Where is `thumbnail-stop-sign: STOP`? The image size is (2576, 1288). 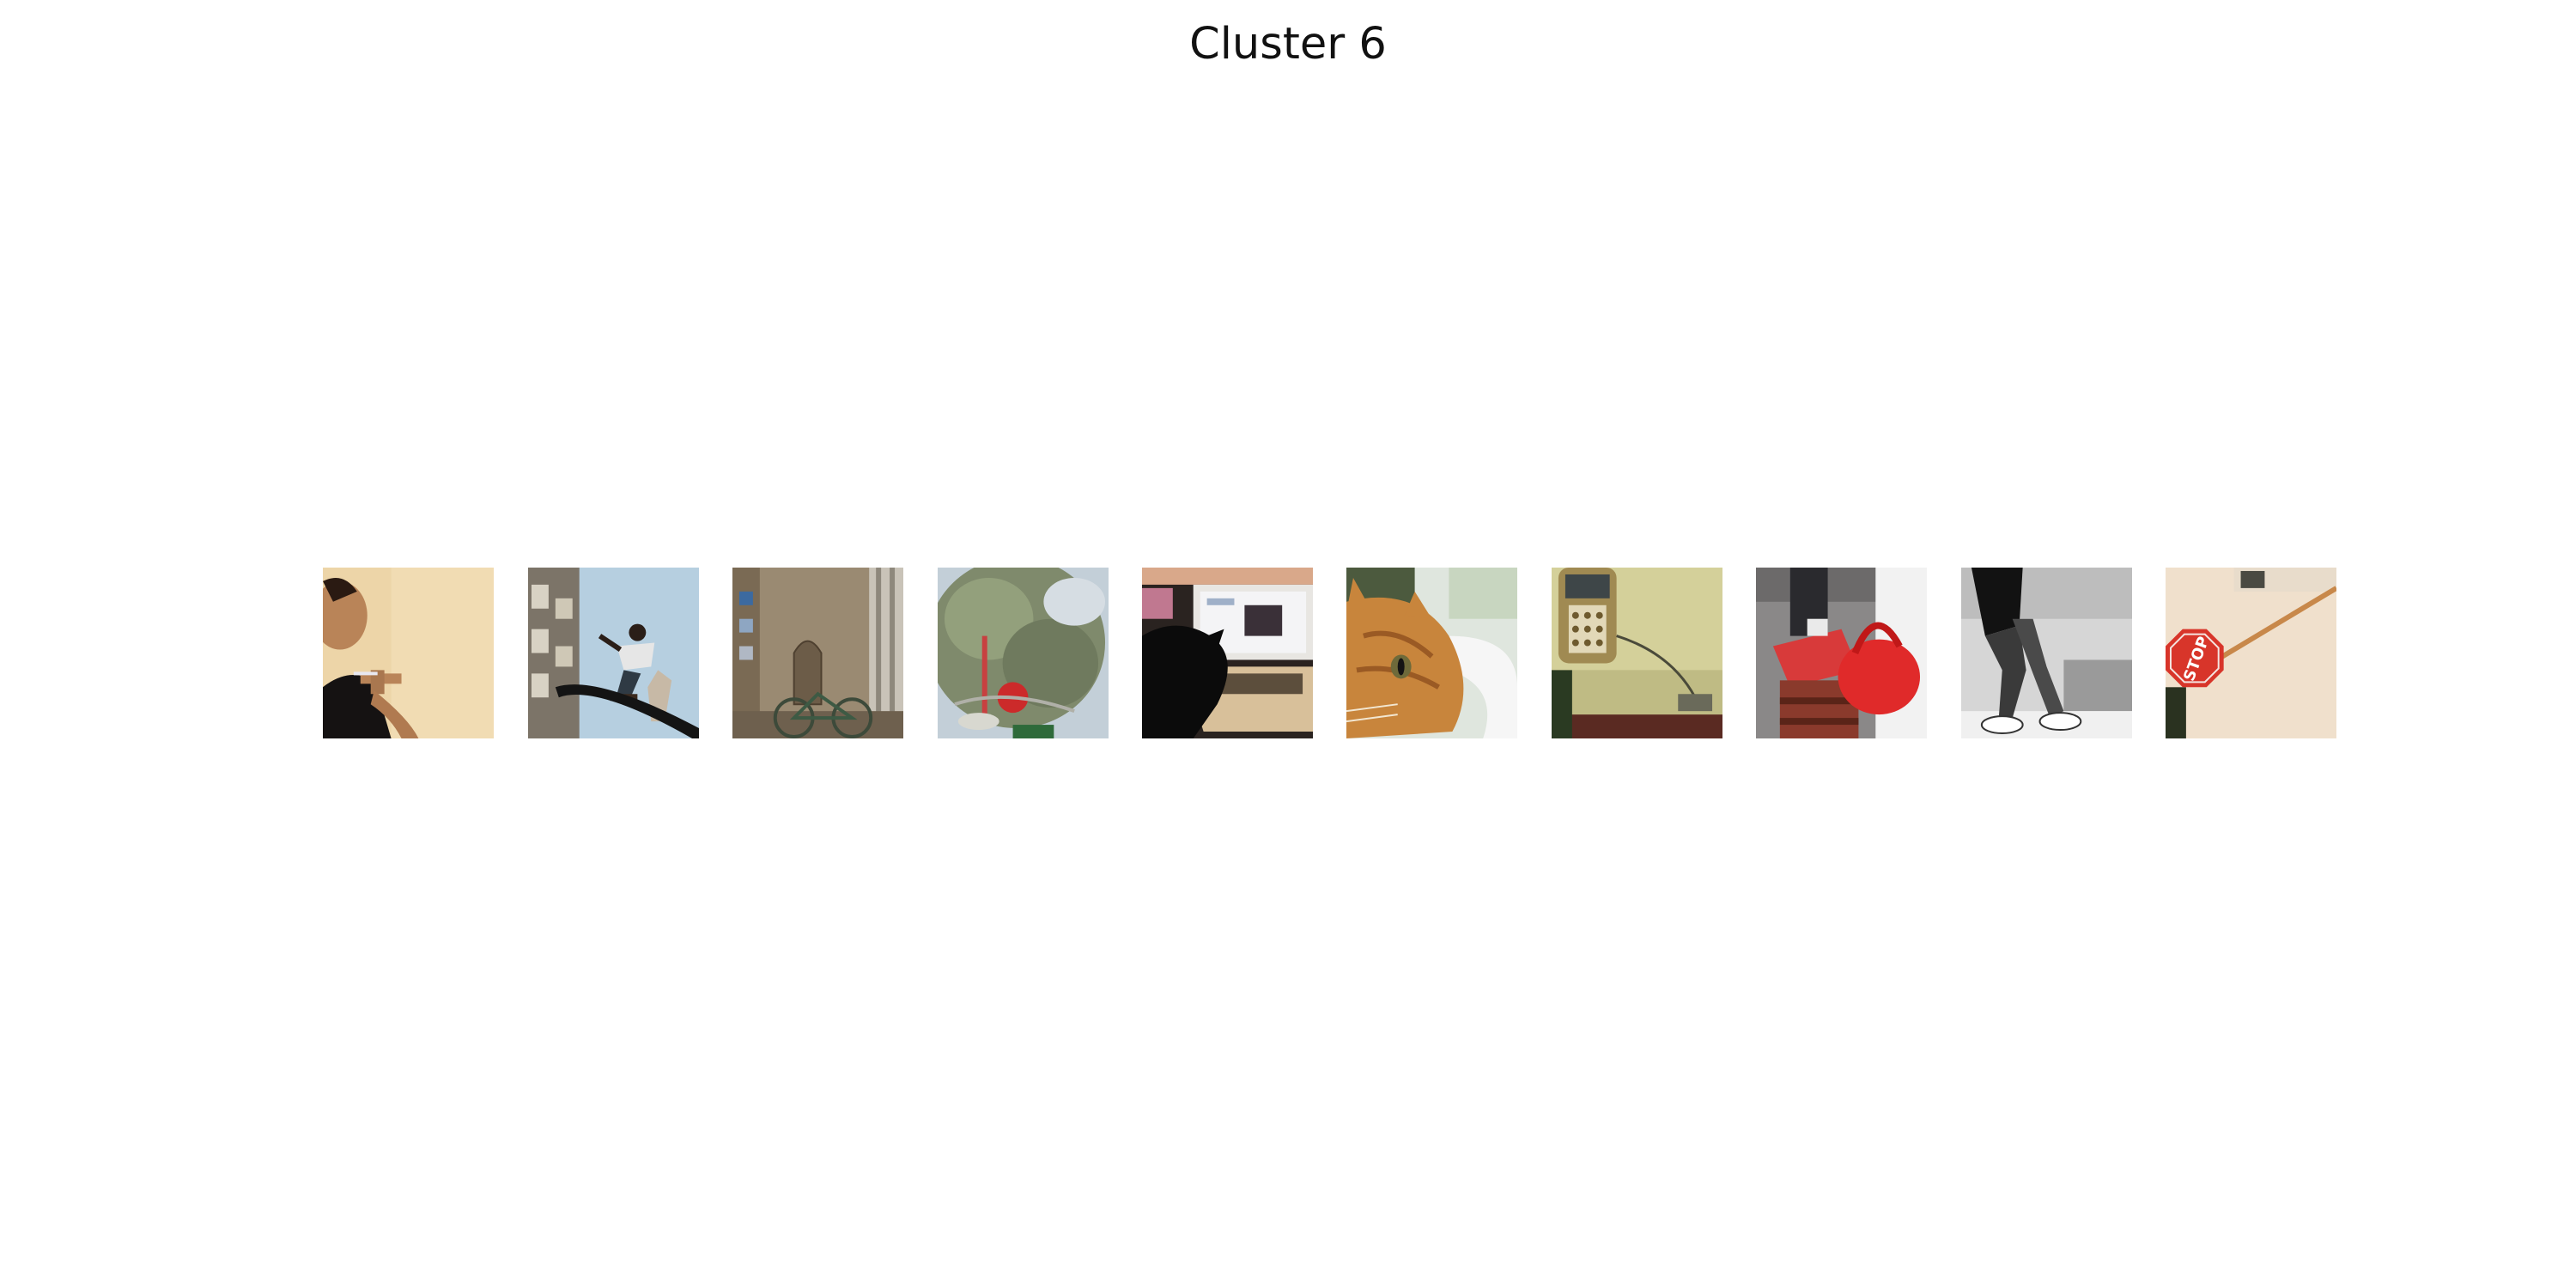 thumbnail-stop-sign: STOP is located at coordinates (2251, 653).